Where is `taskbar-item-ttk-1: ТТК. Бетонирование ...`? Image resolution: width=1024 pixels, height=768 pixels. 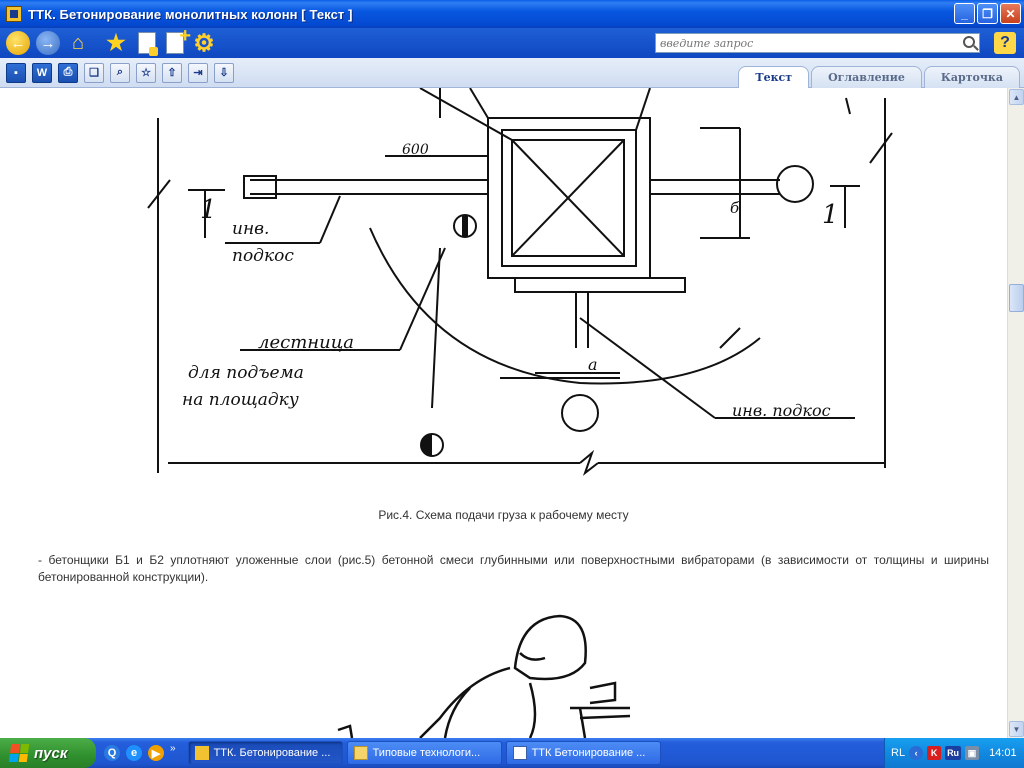 taskbar-item-ttk-1: ТТК. Бетонирование ... is located at coordinates (265, 753).